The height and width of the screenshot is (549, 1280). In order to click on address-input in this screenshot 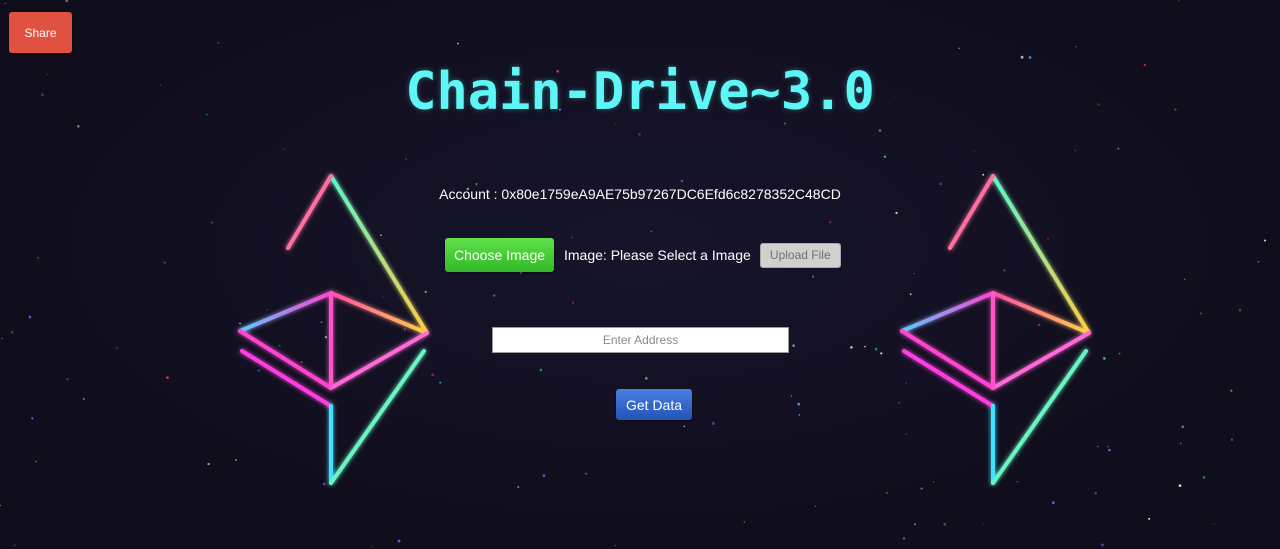, I will do `click(640, 340)`.